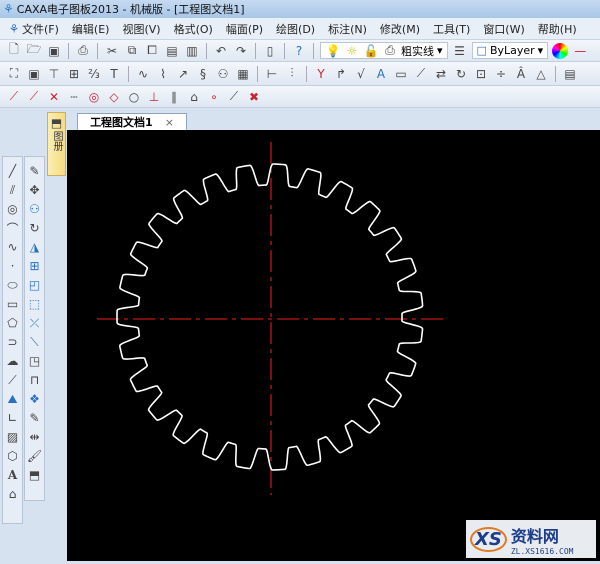 The height and width of the screenshot is (564, 600). Describe the element at coordinates (54, 51) in the screenshot. I see `save-icon: ▣` at that location.